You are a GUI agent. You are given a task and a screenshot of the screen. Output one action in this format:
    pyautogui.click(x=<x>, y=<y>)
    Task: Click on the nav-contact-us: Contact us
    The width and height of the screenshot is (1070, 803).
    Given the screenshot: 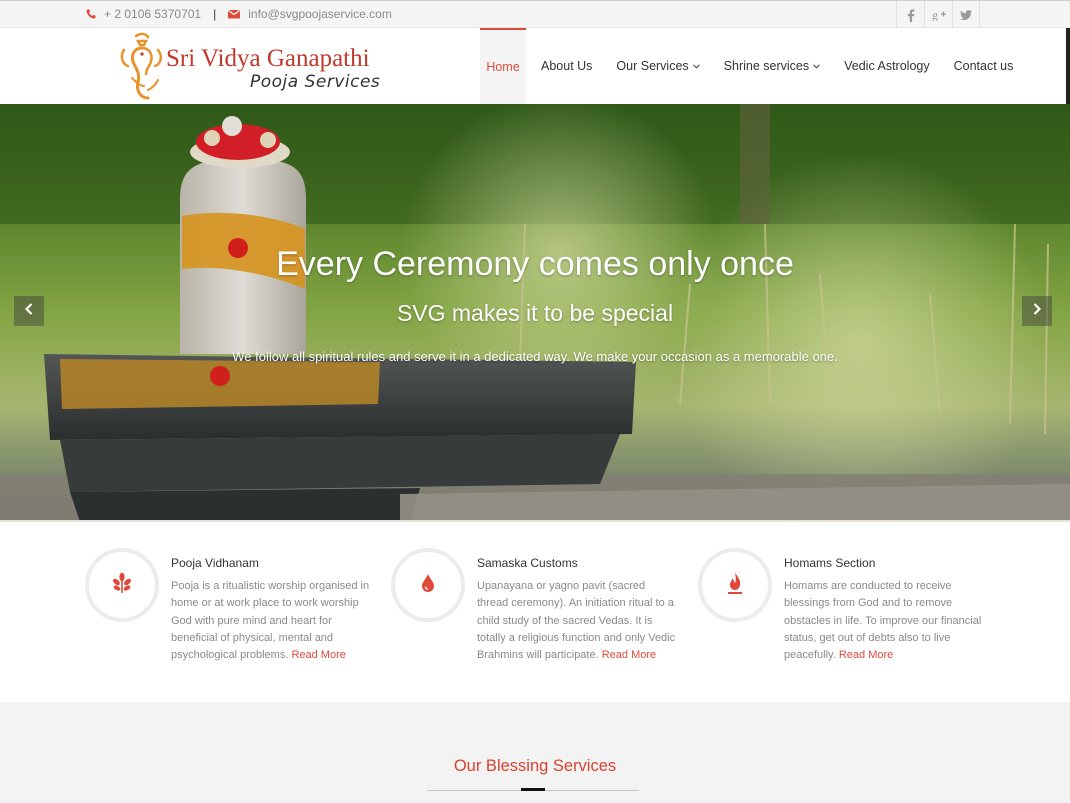 What is the action you would take?
    pyautogui.click(x=984, y=66)
    